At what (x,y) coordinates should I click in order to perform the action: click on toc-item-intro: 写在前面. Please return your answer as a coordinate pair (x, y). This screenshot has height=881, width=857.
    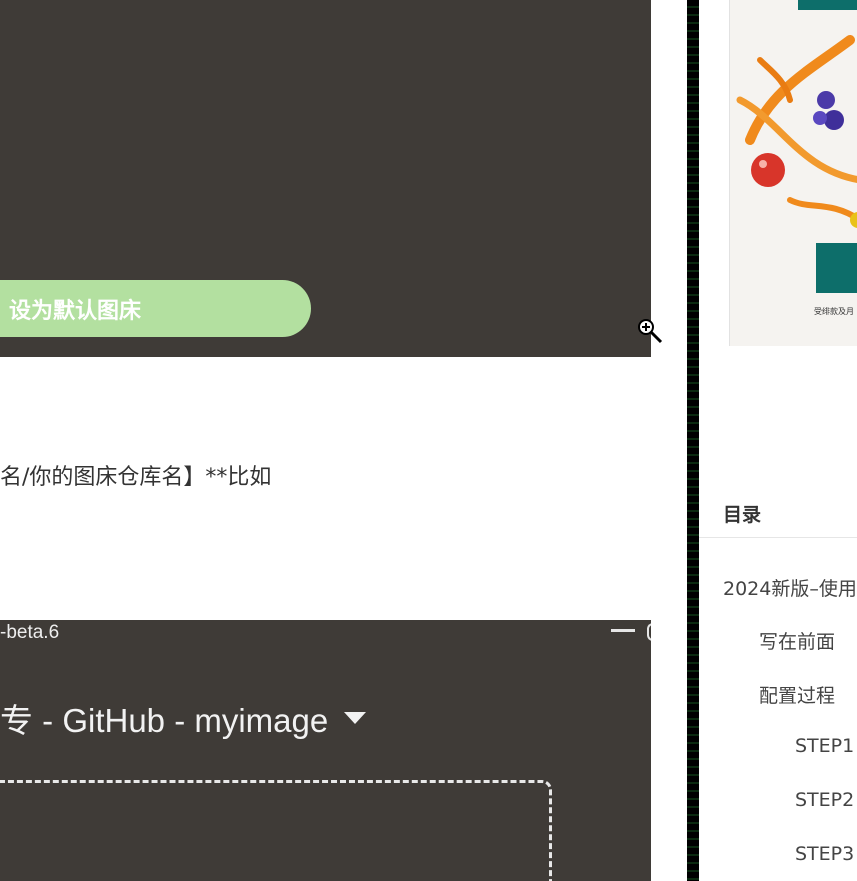
    Looking at the image, I should click on (797, 640).